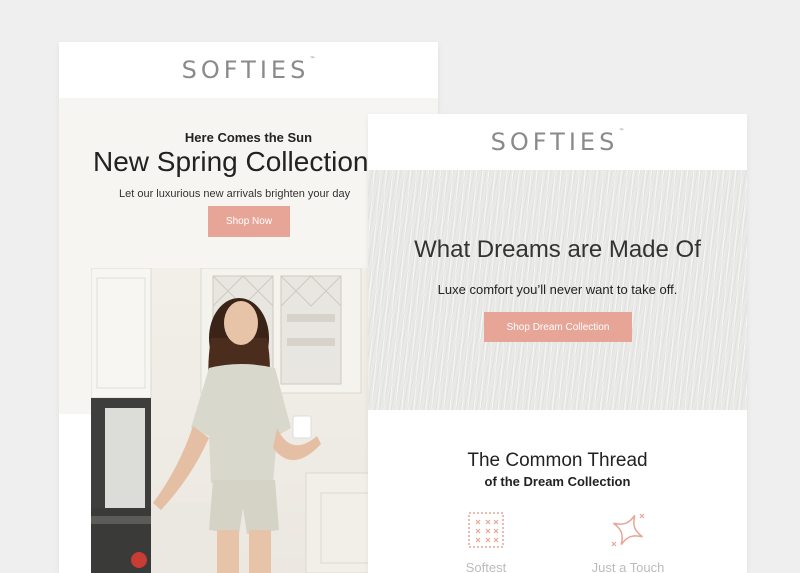  Describe the element at coordinates (628, 566) in the screenshot. I see `feature-label: Just a Touch` at that location.